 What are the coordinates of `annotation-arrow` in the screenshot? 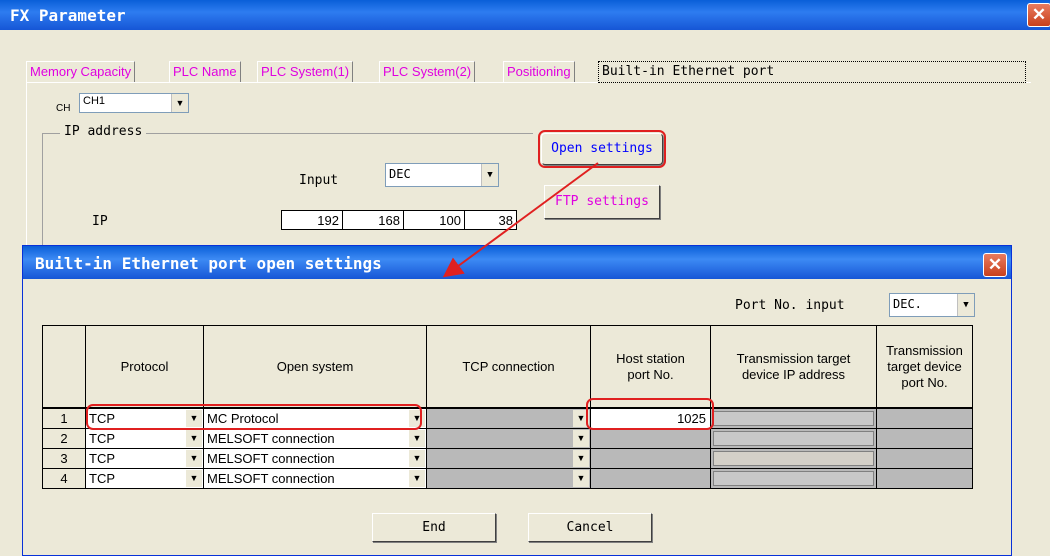 It's located at (520, 220).